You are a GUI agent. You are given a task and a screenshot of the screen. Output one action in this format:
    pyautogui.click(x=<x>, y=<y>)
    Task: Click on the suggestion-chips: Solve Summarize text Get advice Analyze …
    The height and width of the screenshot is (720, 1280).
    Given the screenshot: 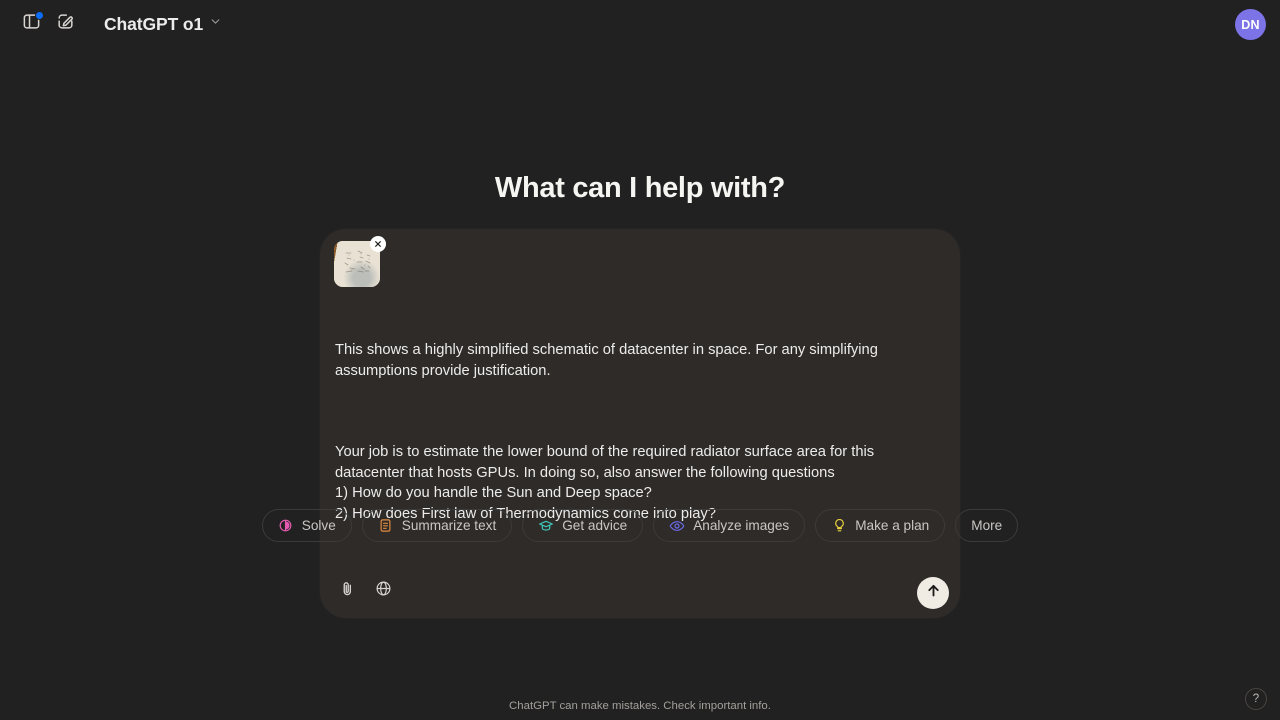 What is the action you would take?
    pyautogui.click(x=640, y=525)
    